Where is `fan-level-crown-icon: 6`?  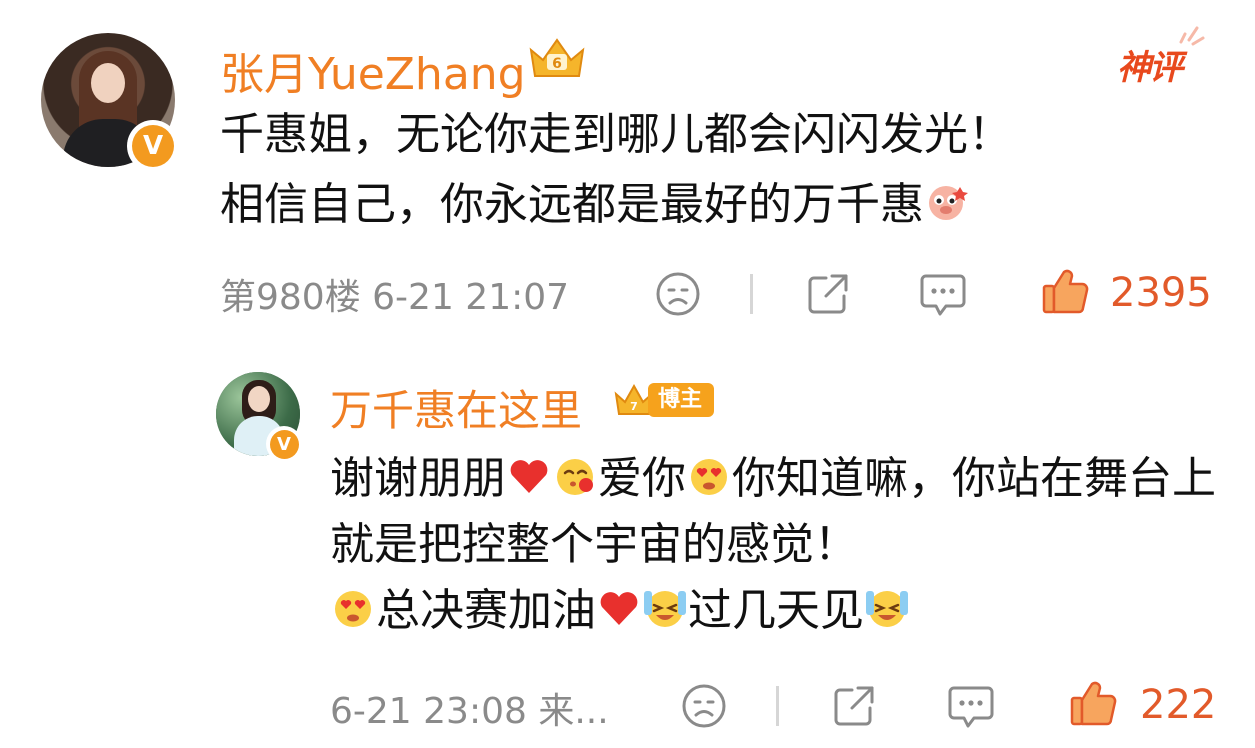
fan-level-crown-icon: 6 is located at coordinates (557, 58).